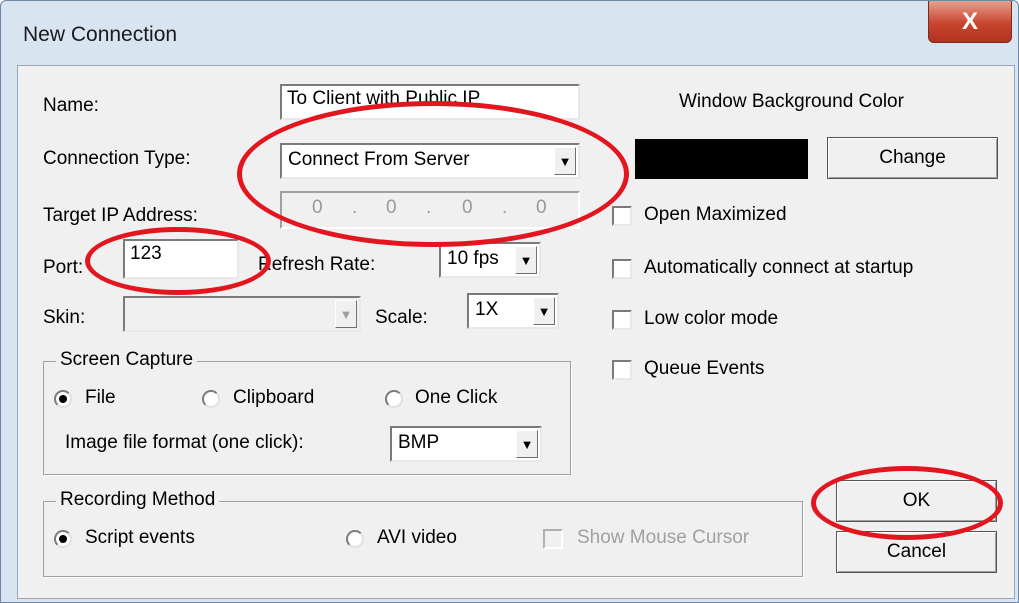 Image resolution: width=1019 pixels, height=603 pixels. Describe the element at coordinates (513, 311) in the screenshot. I see `scale-select: 1X ▼` at that location.